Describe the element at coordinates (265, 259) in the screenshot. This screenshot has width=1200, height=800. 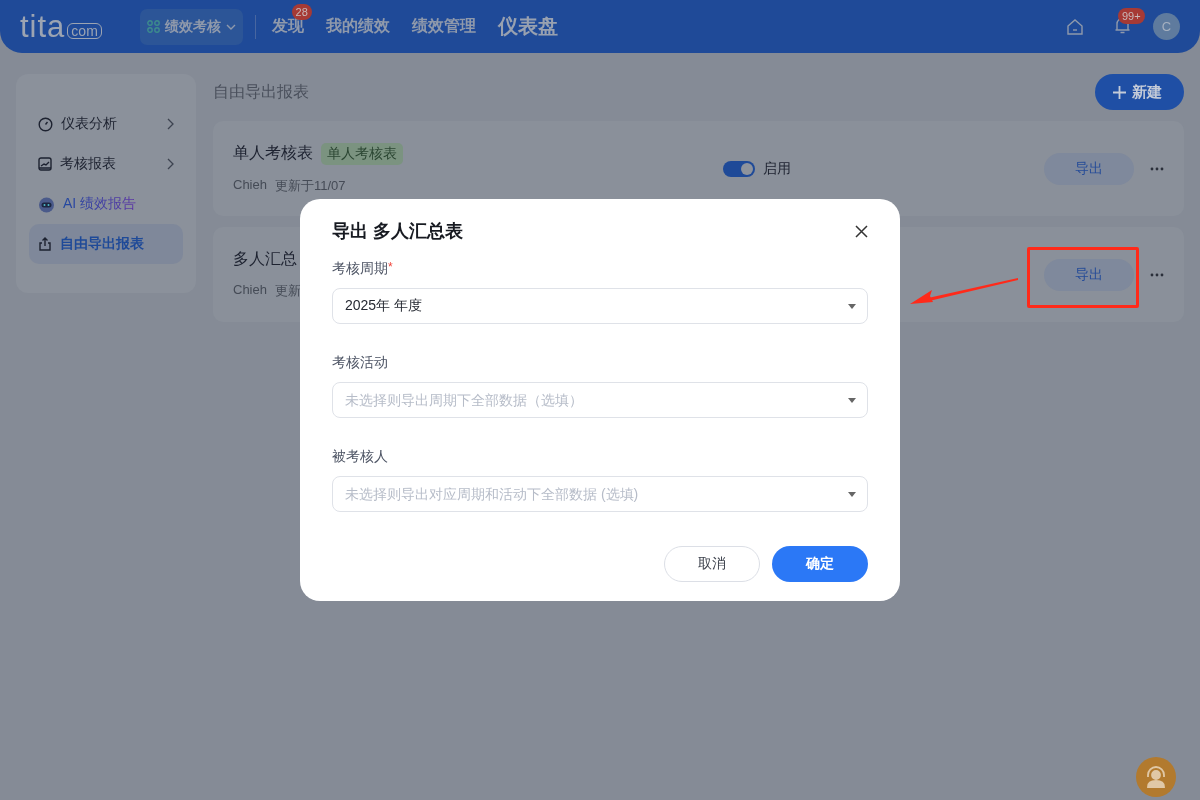
I see `report-title: 多人汇总` at that location.